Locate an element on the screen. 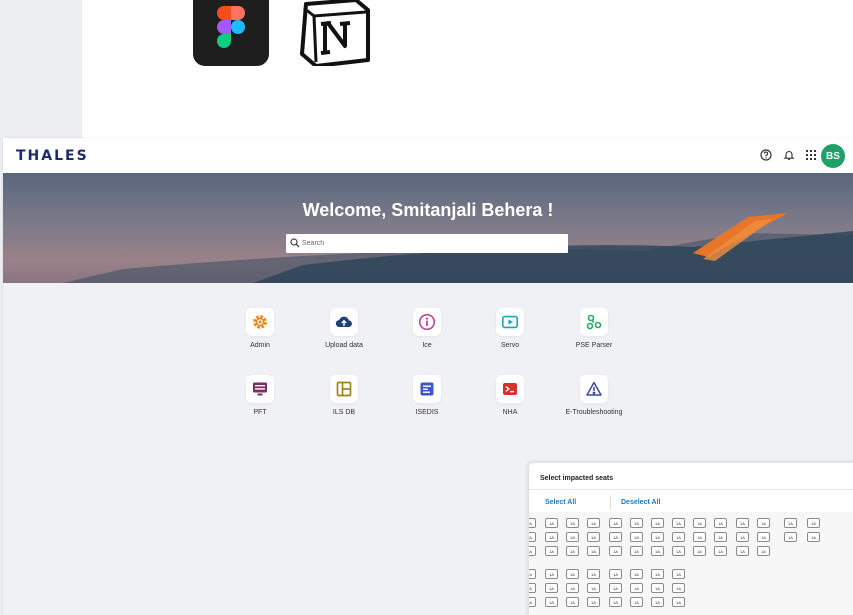 This screenshot has height=615, width=853. tile-label: Servo is located at coordinates (510, 345).